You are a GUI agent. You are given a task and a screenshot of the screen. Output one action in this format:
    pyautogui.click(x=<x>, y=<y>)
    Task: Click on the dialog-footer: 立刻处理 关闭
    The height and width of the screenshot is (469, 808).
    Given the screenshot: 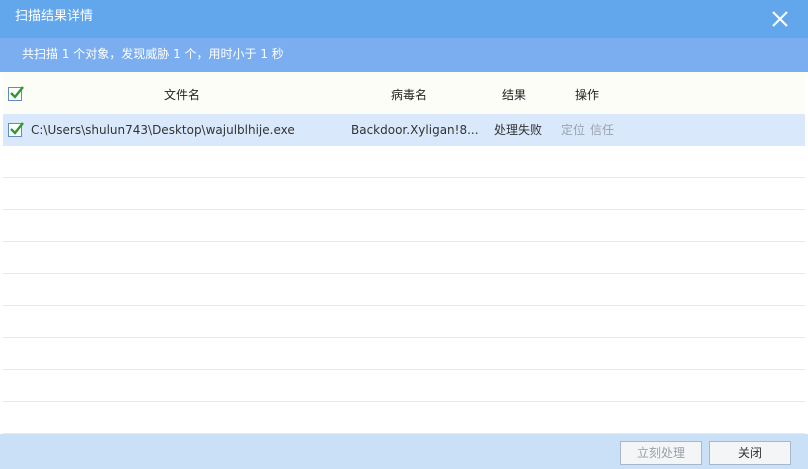 What is the action you would take?
    pyautogui.click(x=404, y=451)
    